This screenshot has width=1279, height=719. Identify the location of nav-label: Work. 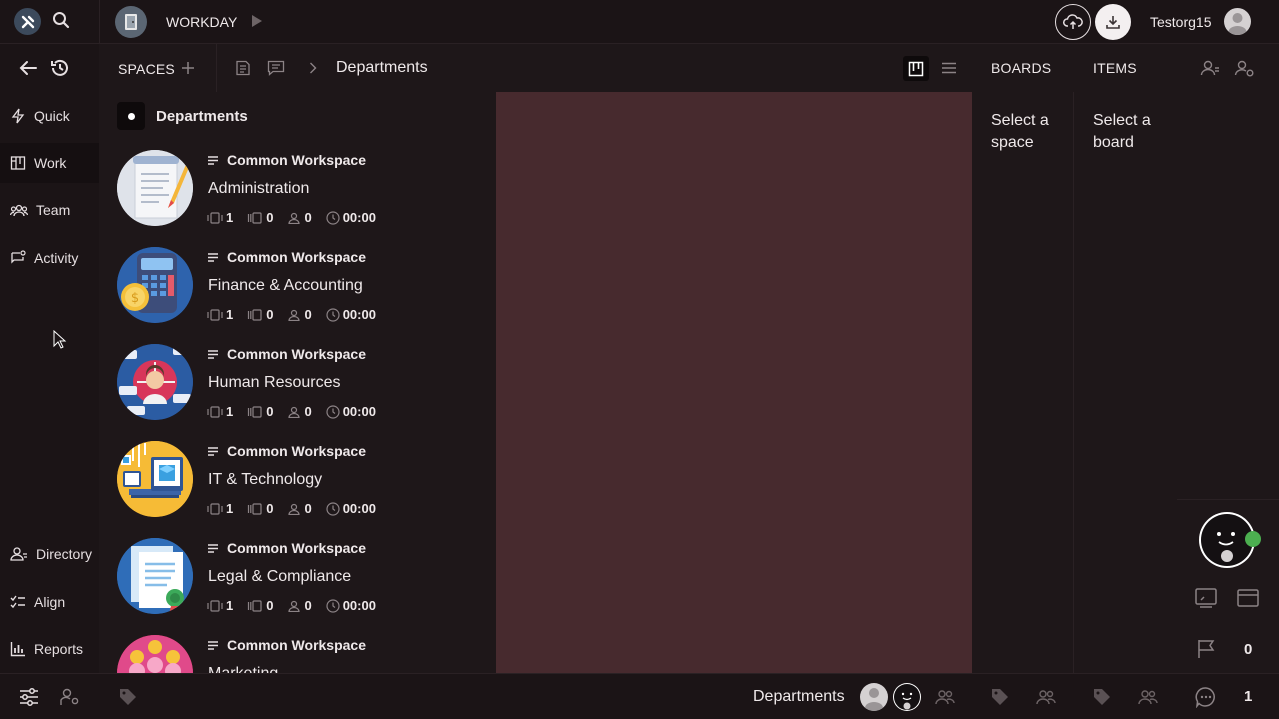
(50, 163).